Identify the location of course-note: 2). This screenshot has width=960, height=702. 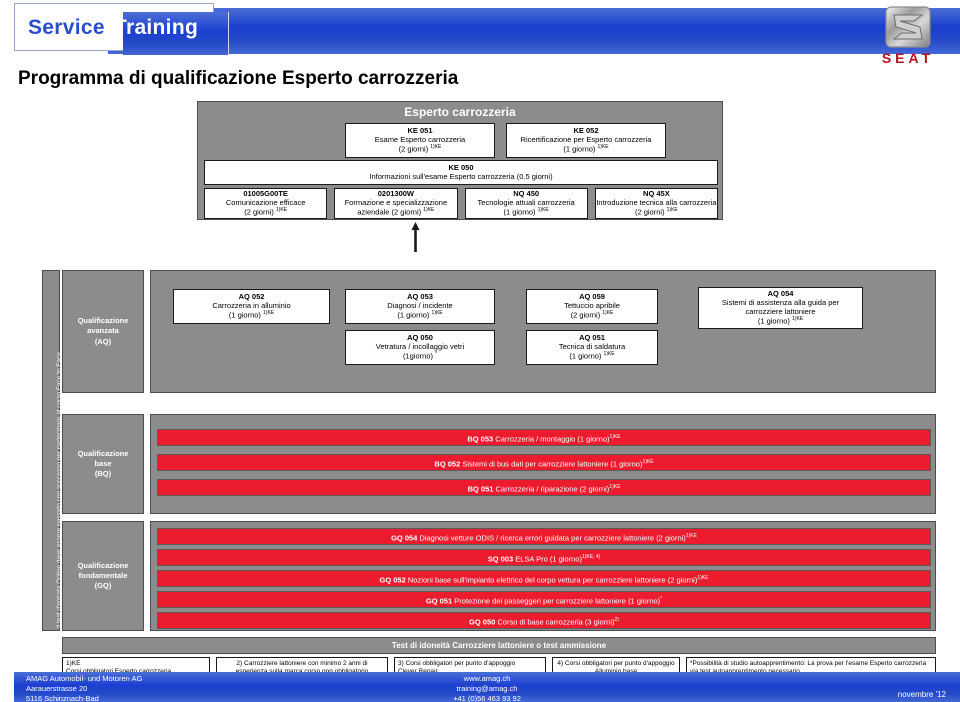
(616, 620).